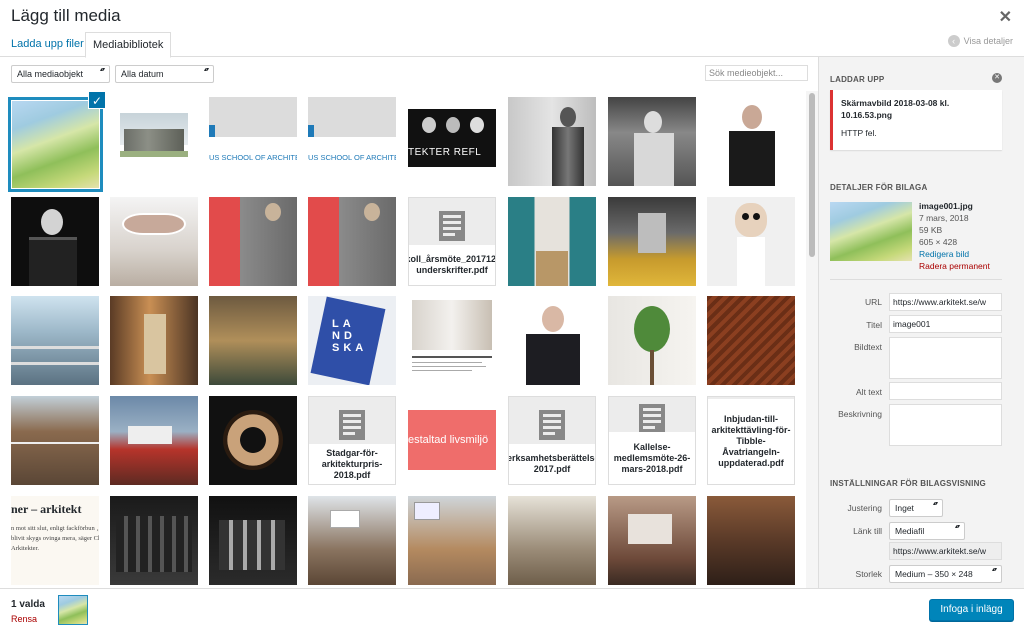 This screenshot has width=1024, height=629. What do you see at coordinates (445, 152) in the screenshot?
I see `thumb-text: TEKTER REFL` at bounding box center [445, 152].